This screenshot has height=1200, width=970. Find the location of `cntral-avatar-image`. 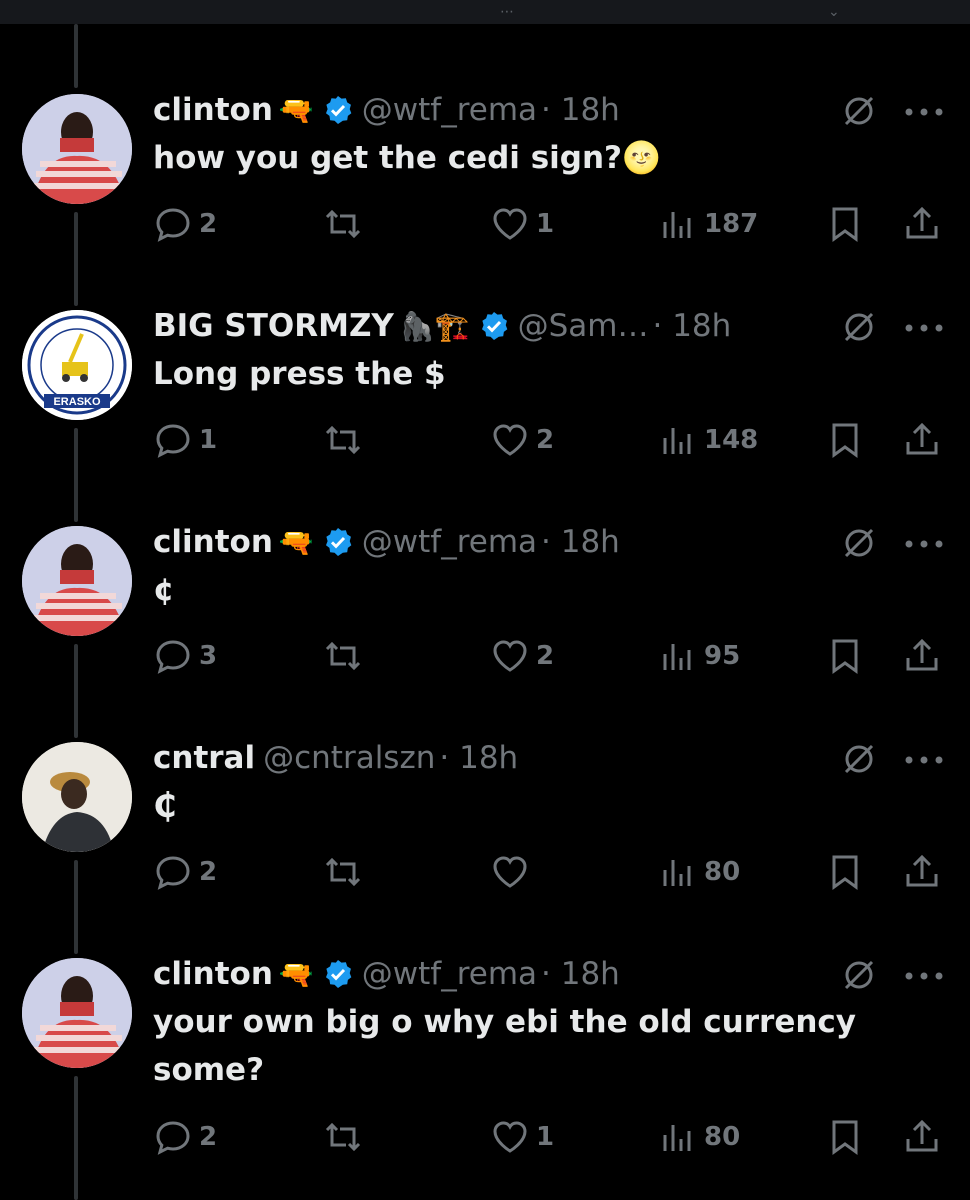

cntral-avatar-image is located at coordinates (77, 797).